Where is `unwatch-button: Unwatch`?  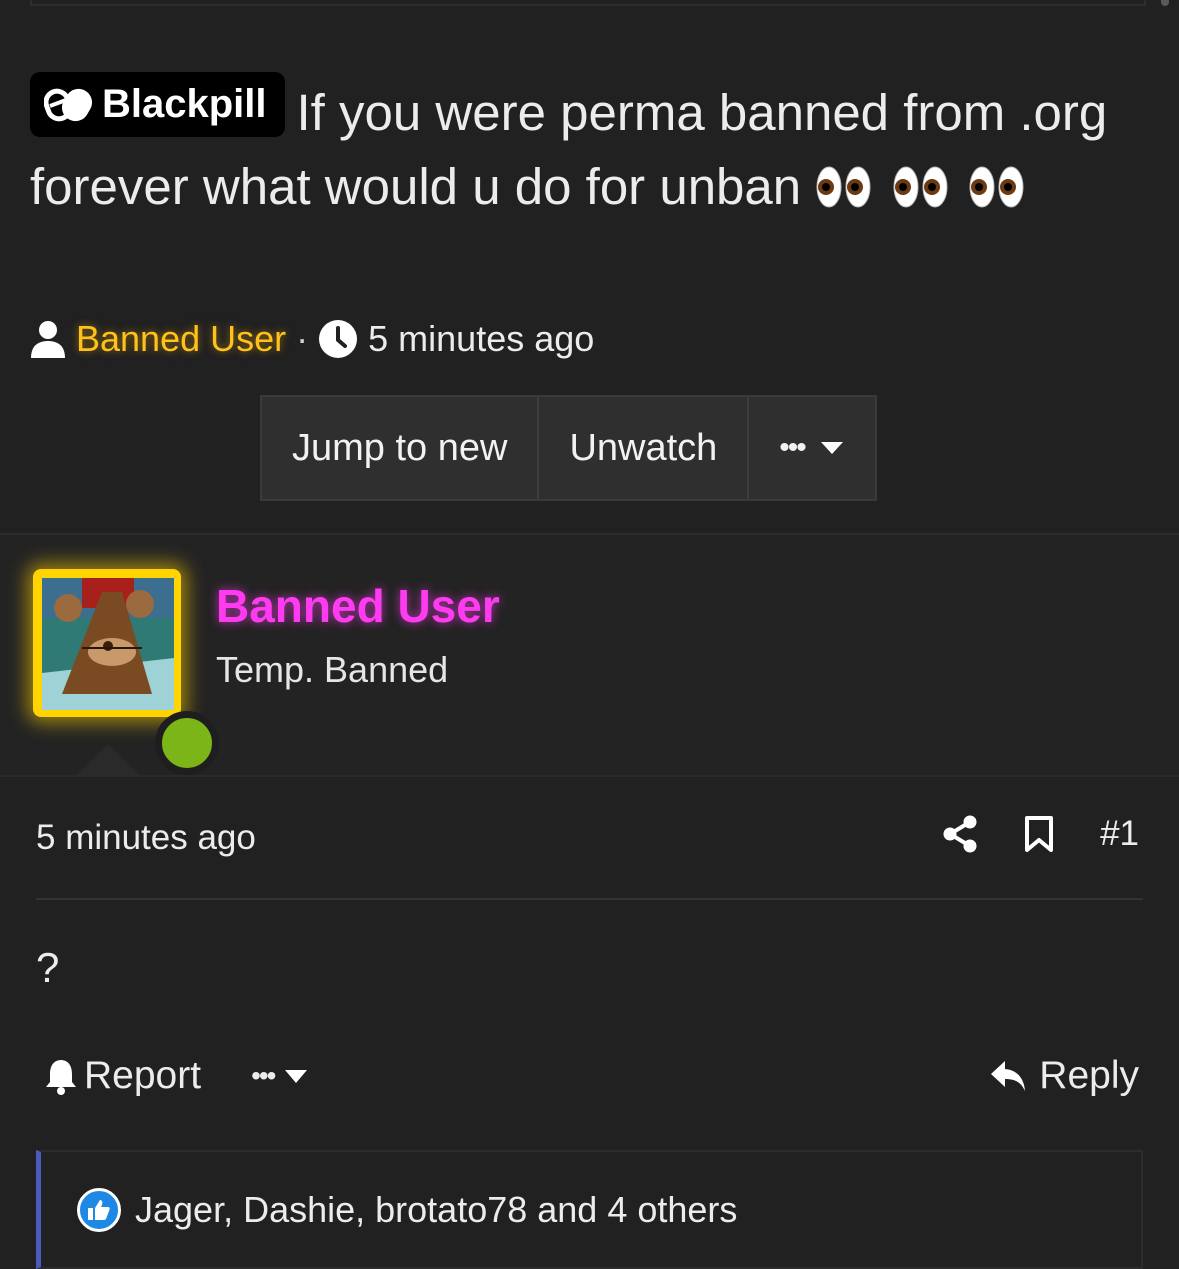 unwatch-button: Unwatch is located at coordinates (644, 448).